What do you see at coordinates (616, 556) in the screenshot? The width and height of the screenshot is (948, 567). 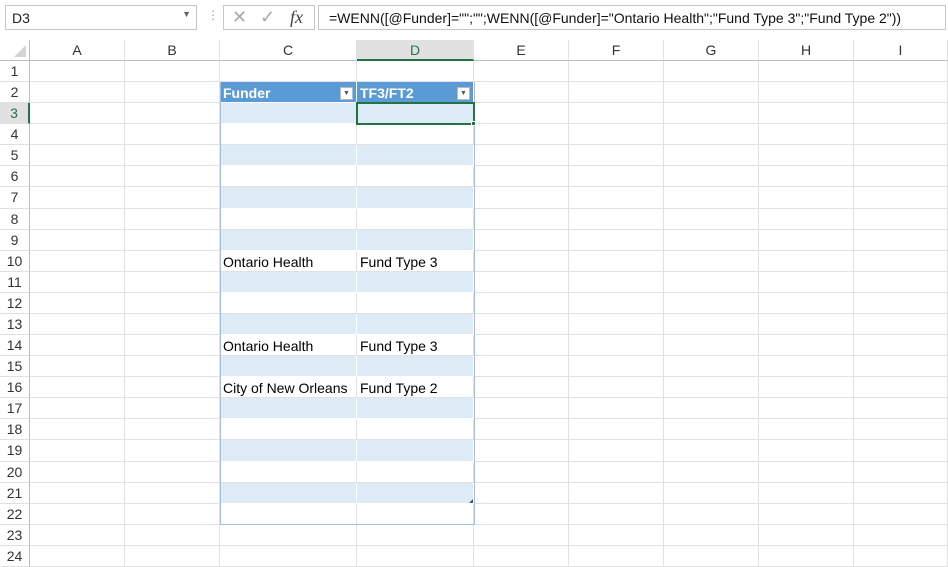 I see `cell-F24` at bounding box center [616, 556].